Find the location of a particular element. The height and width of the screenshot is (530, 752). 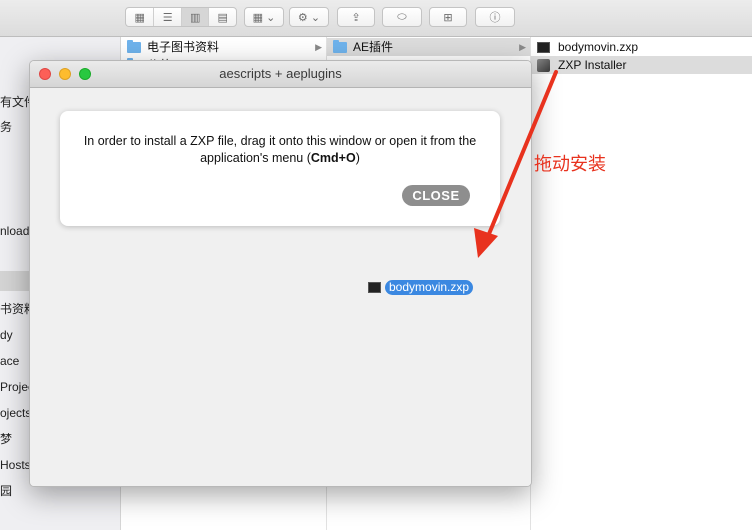

action-button: ⚙ ⌄ is located at coordinates (309, 17).